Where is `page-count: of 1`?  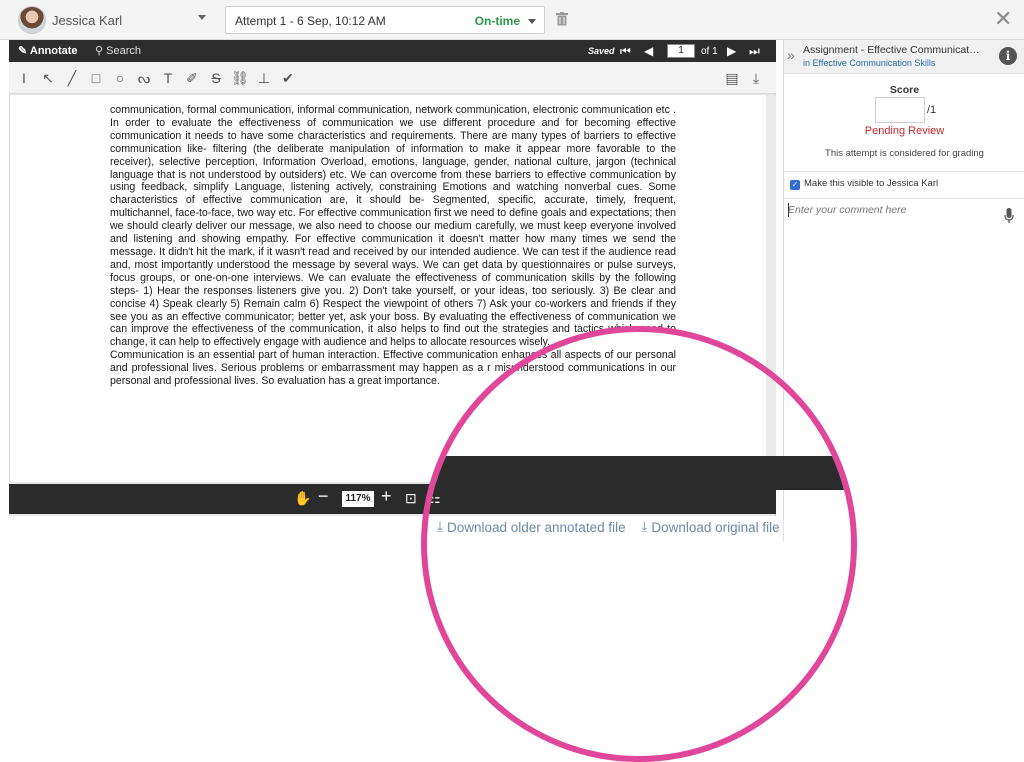
page-count: of 1 is located at coordinates (709, 51).